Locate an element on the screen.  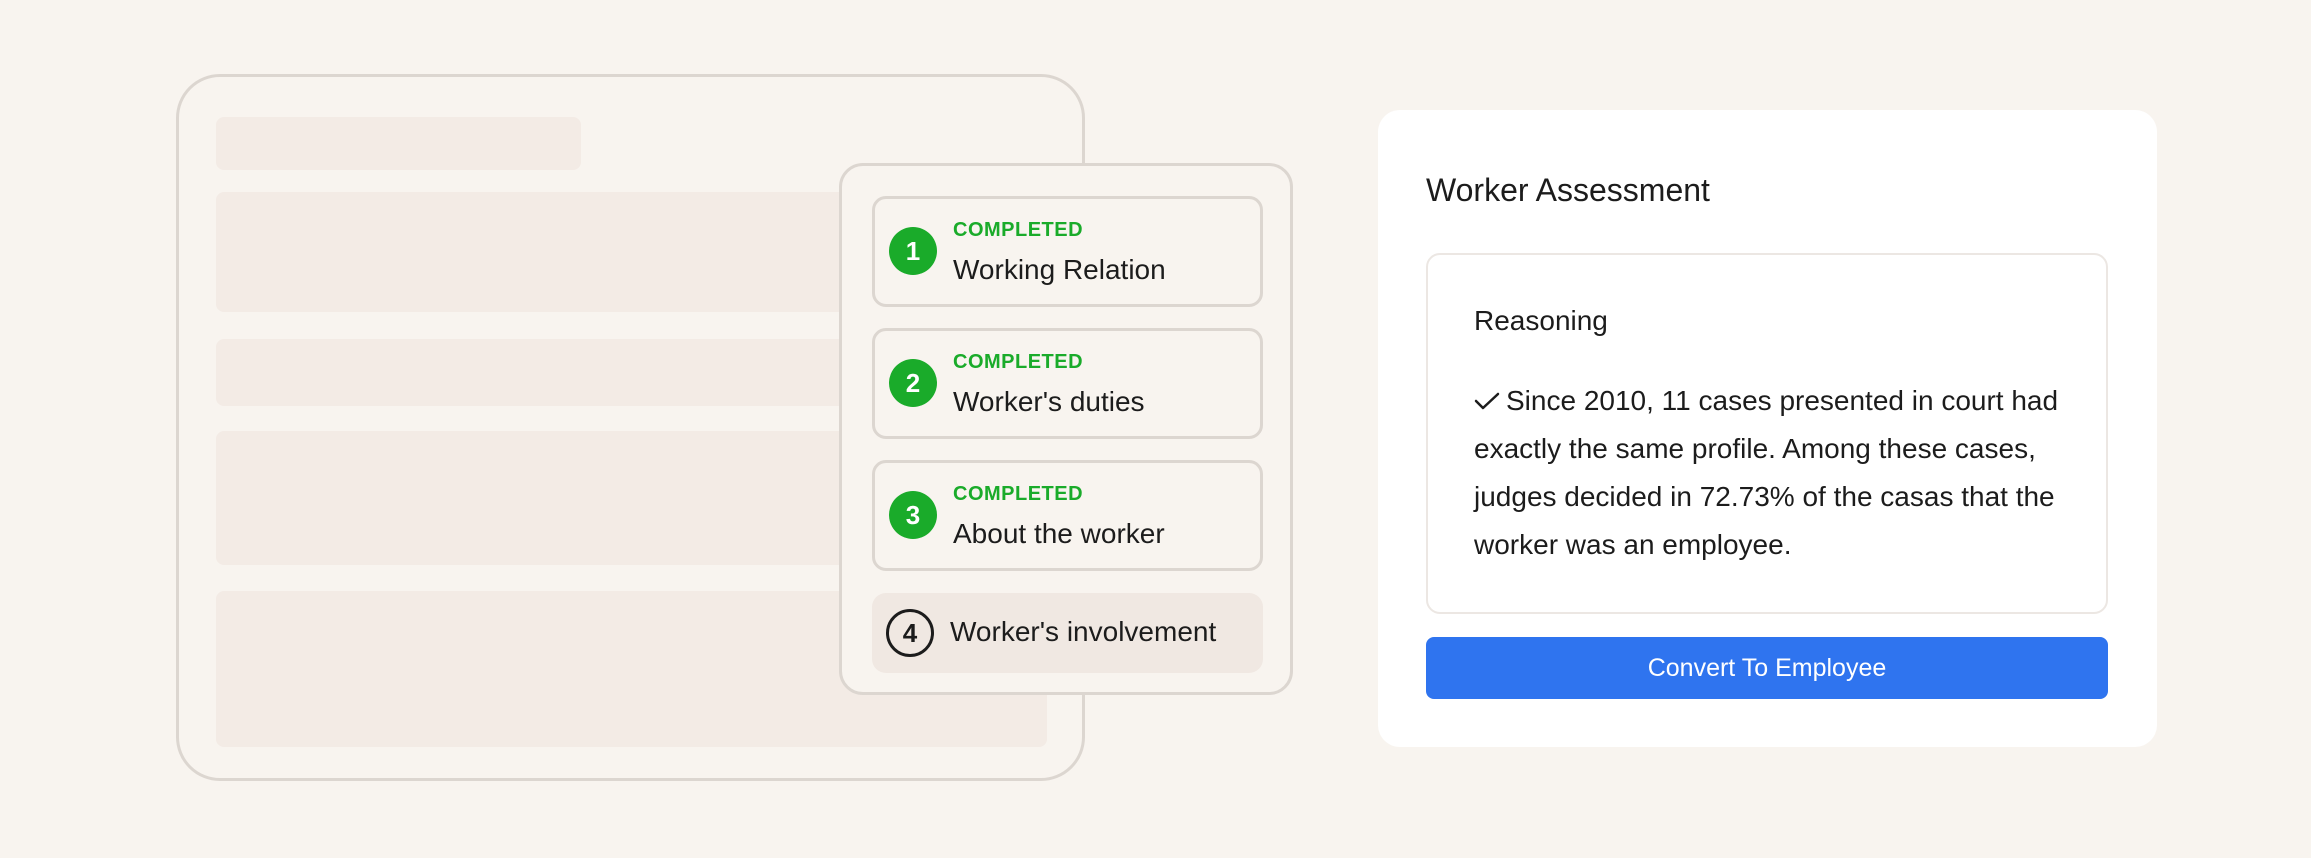
step-number-badge: 3 is located at coordinates (913, 515).